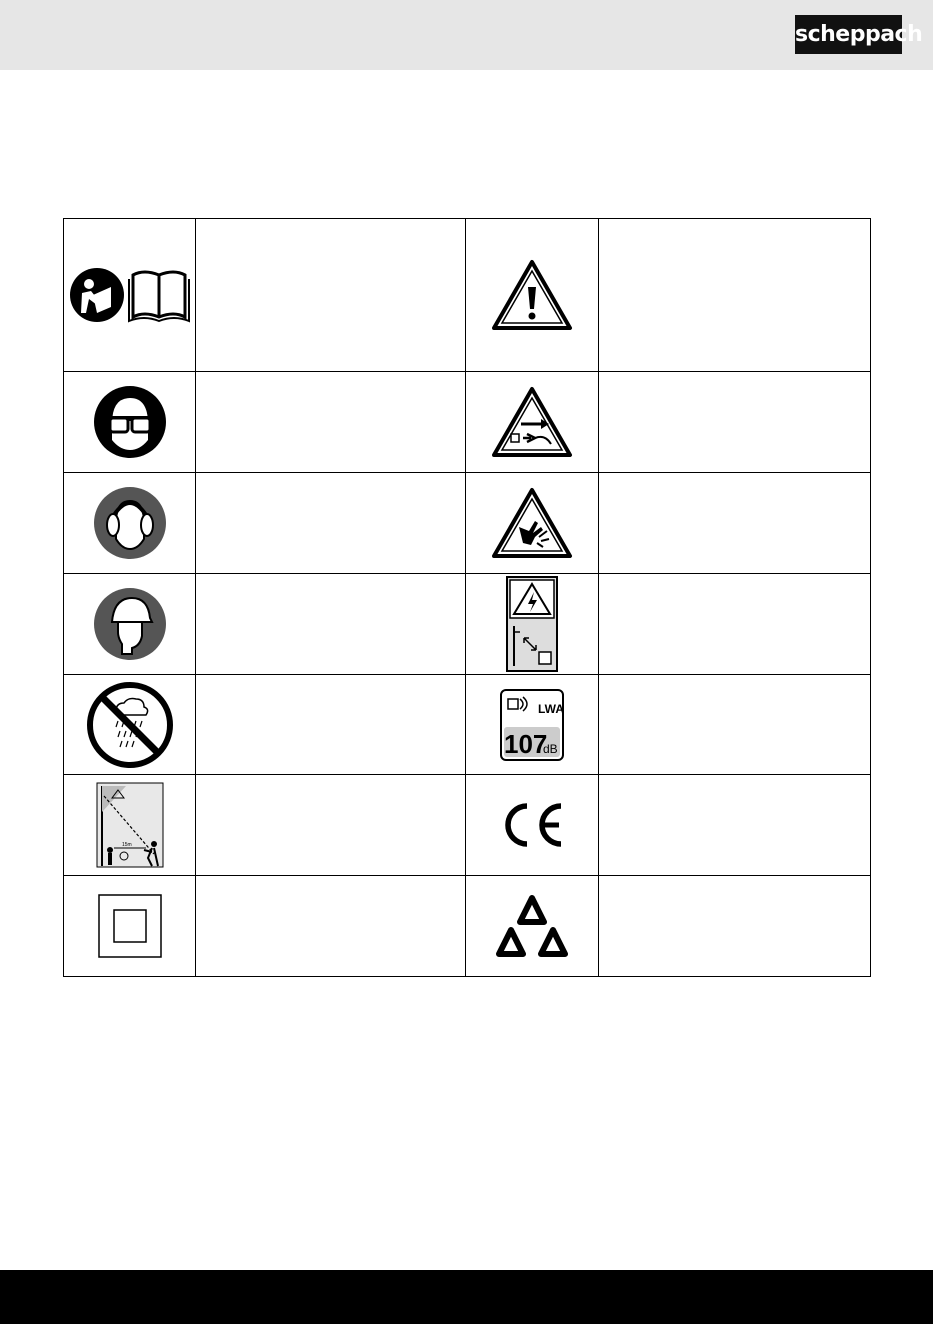 This screenshot has width=933, height=1324. I want to click on eye-protection-icon, so click(129, 422).